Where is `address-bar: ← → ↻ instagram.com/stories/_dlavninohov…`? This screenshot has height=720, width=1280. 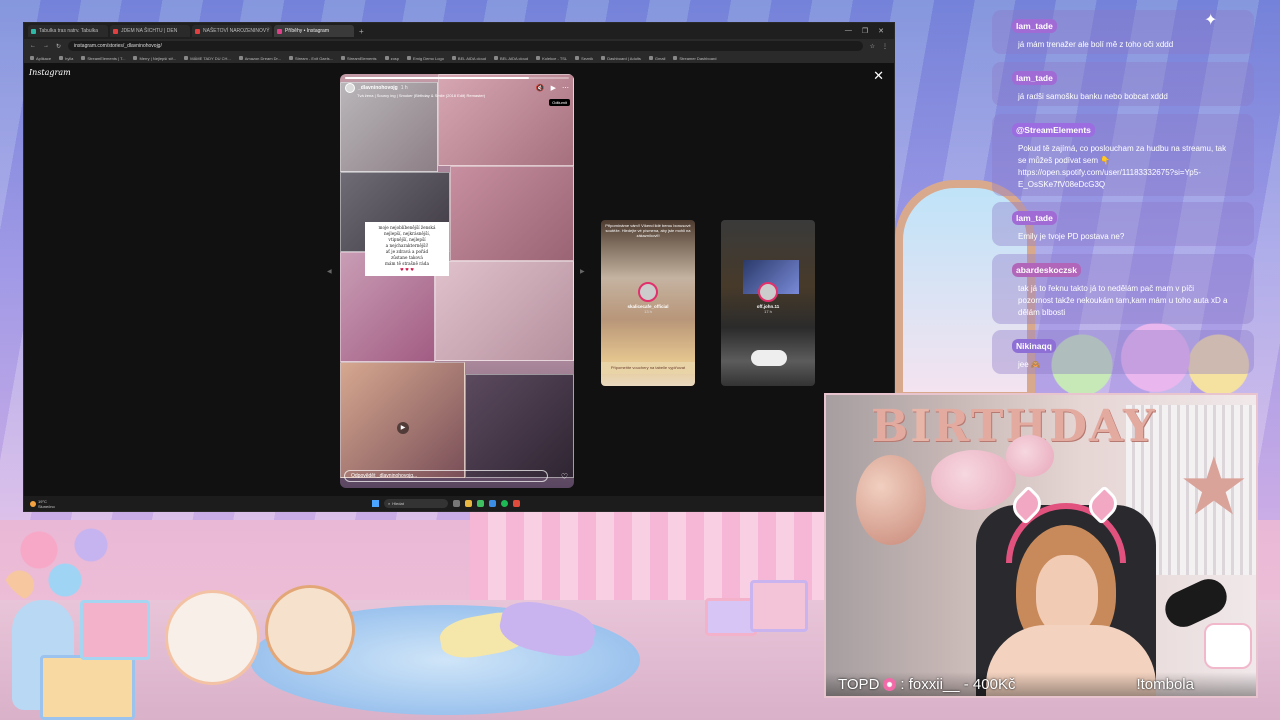
address-bar: ← → ↻ instagram.com/stories/_dlavninohov… is located at coordinates (459, 46).